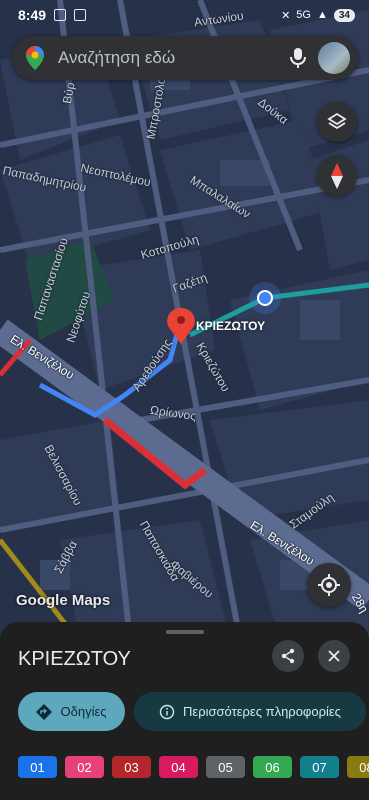 The image size is (369, 800). I want to click on search-input: Αναζήτηση εδώ, so click(173, 58).